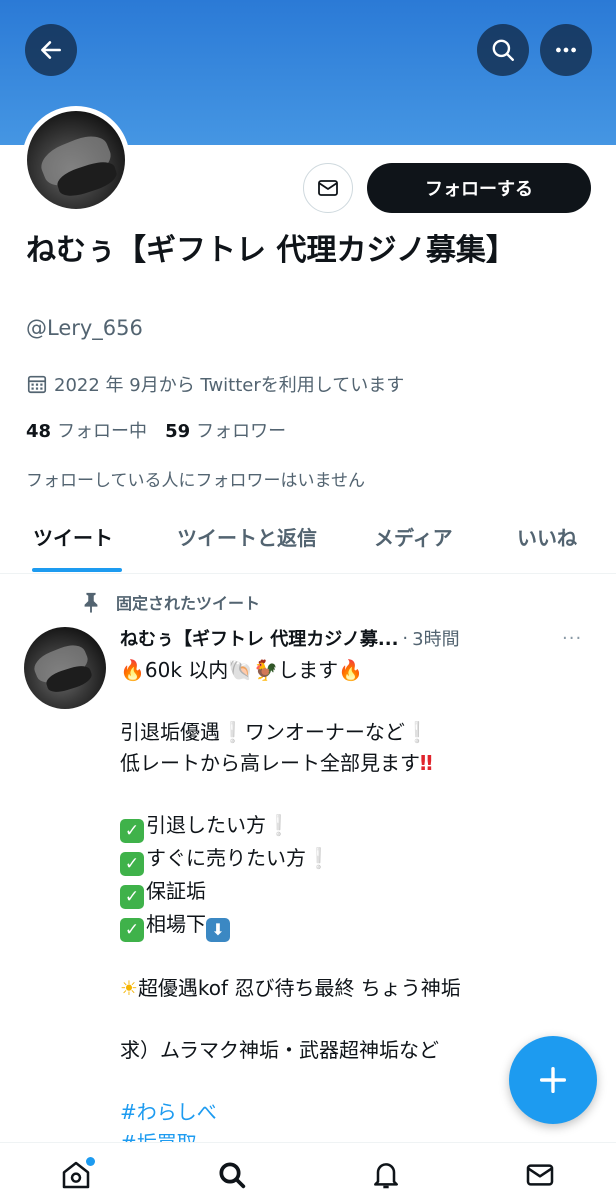  Describe the element at coordinates (355, 859) in the screenshot. I see `tweet-line: ✓ すぐに売りたい方❕` at that location.